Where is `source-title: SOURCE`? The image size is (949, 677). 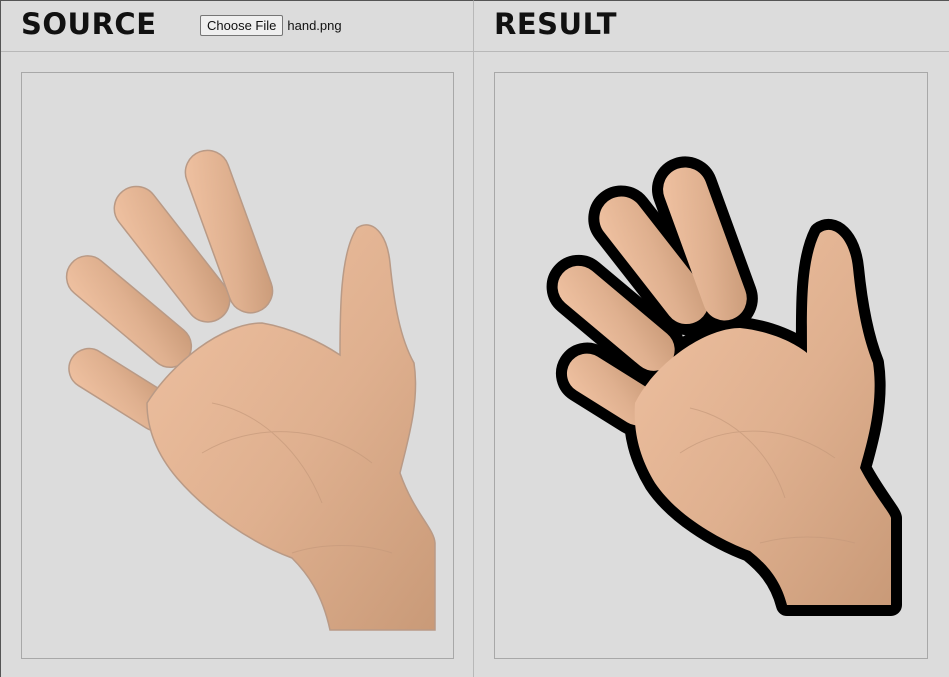 source-title: SOURCE is located at coordinates (89, 24).